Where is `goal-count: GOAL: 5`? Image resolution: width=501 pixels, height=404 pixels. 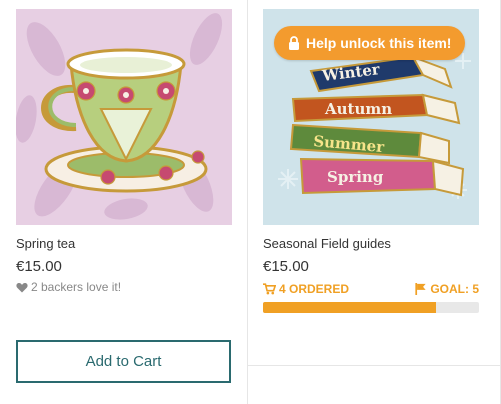 goal-count: GOAL: 5 is located at coordinates (446, 289).